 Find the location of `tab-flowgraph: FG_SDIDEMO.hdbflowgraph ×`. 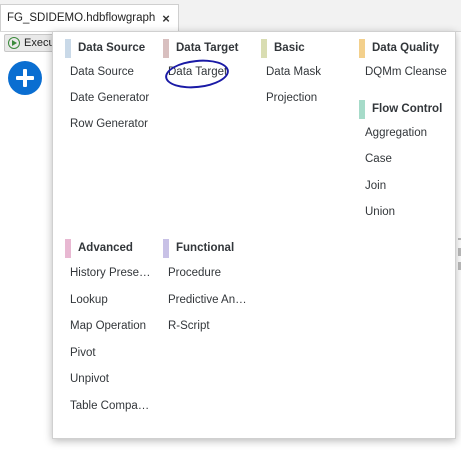

tab-flowgraph: FG_SDIDEMO.hdbflowgraph × is located at coordinates (89, 17).